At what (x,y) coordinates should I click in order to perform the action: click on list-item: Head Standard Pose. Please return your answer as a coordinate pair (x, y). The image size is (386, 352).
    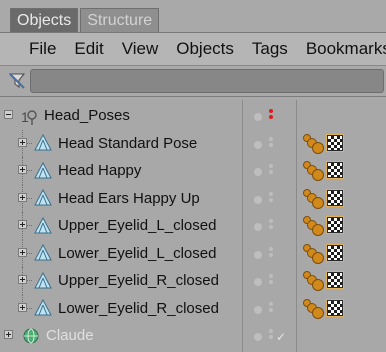
    Looking at the image, I should click on (193, 143).